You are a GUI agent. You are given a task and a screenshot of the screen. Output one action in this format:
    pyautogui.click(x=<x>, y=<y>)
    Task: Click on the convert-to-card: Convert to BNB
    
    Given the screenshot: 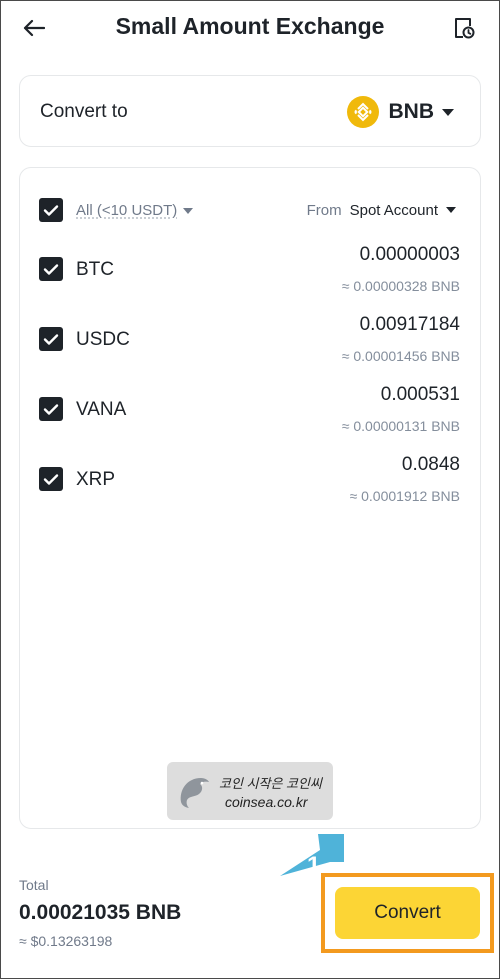 What is the action you would take?
    pyautogui.click(x=250, y=111)
    